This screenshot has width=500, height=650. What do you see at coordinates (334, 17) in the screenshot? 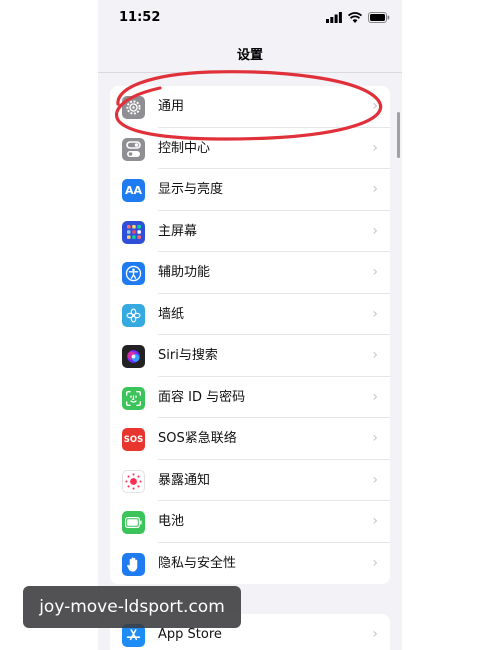
I see `signal-icon` at bounding box center [334, 17].